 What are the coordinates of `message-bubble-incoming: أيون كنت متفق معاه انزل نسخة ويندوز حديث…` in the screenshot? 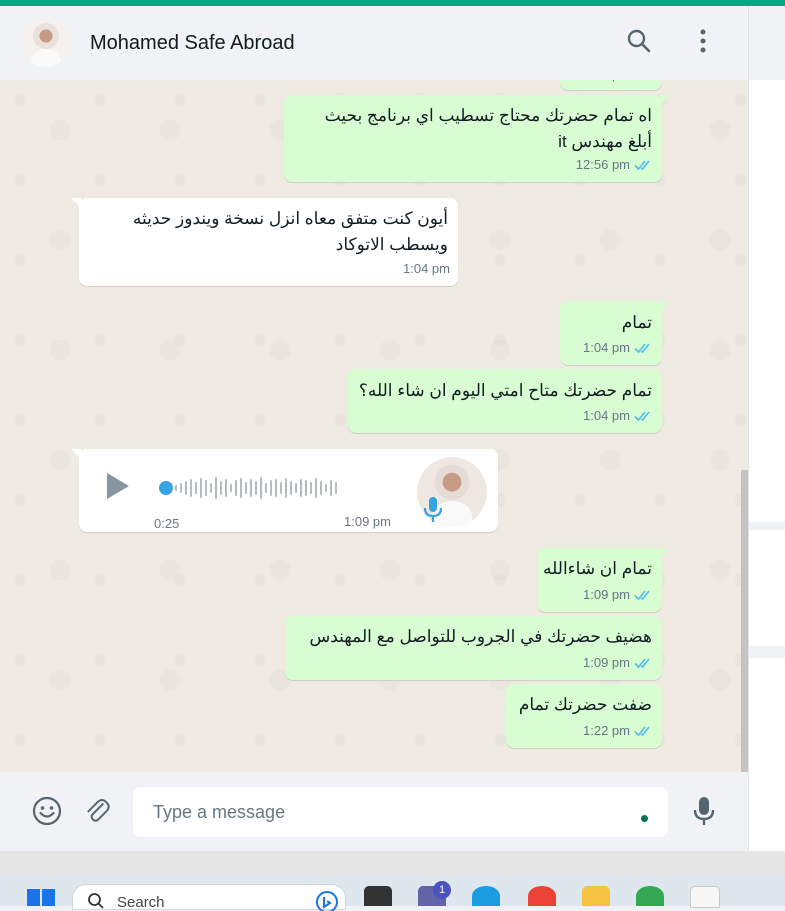 It's located at (264, 242).